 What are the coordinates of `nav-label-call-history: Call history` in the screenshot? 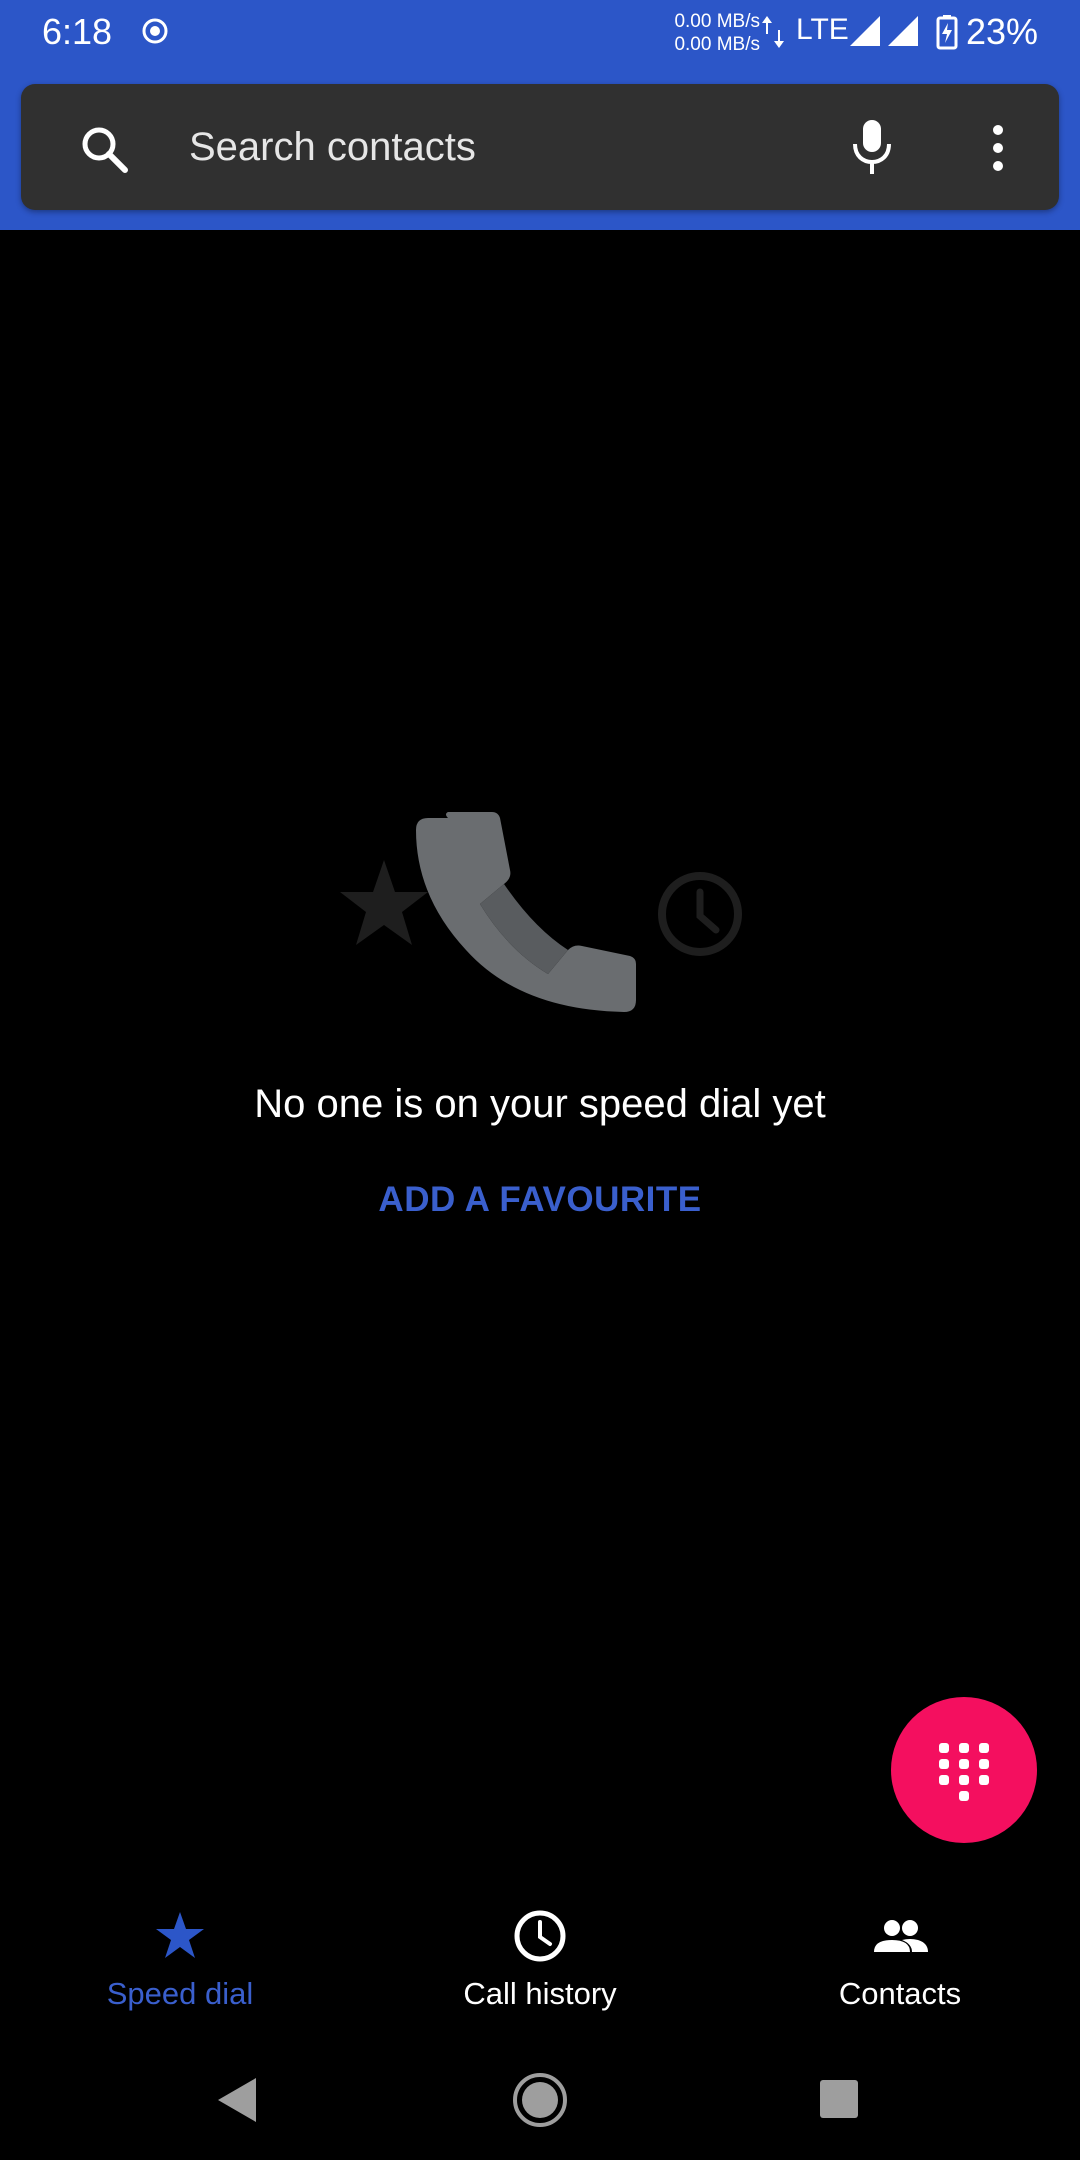 It's located at (540, 1993).